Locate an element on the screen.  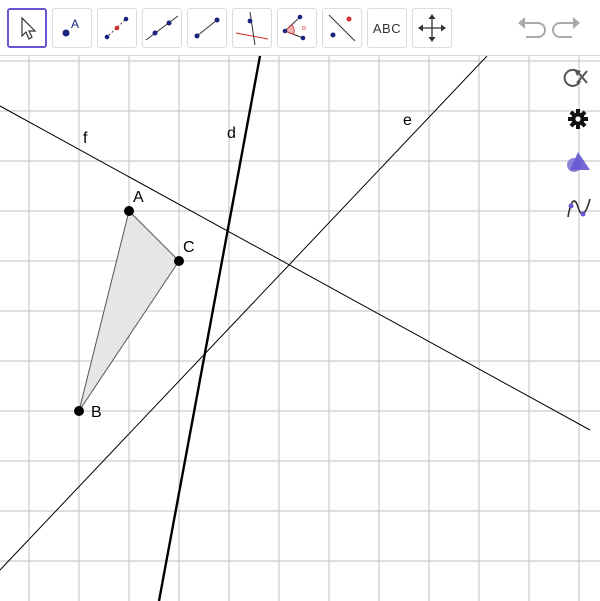
move-graphics-icon is located at coordinates (432, 28).